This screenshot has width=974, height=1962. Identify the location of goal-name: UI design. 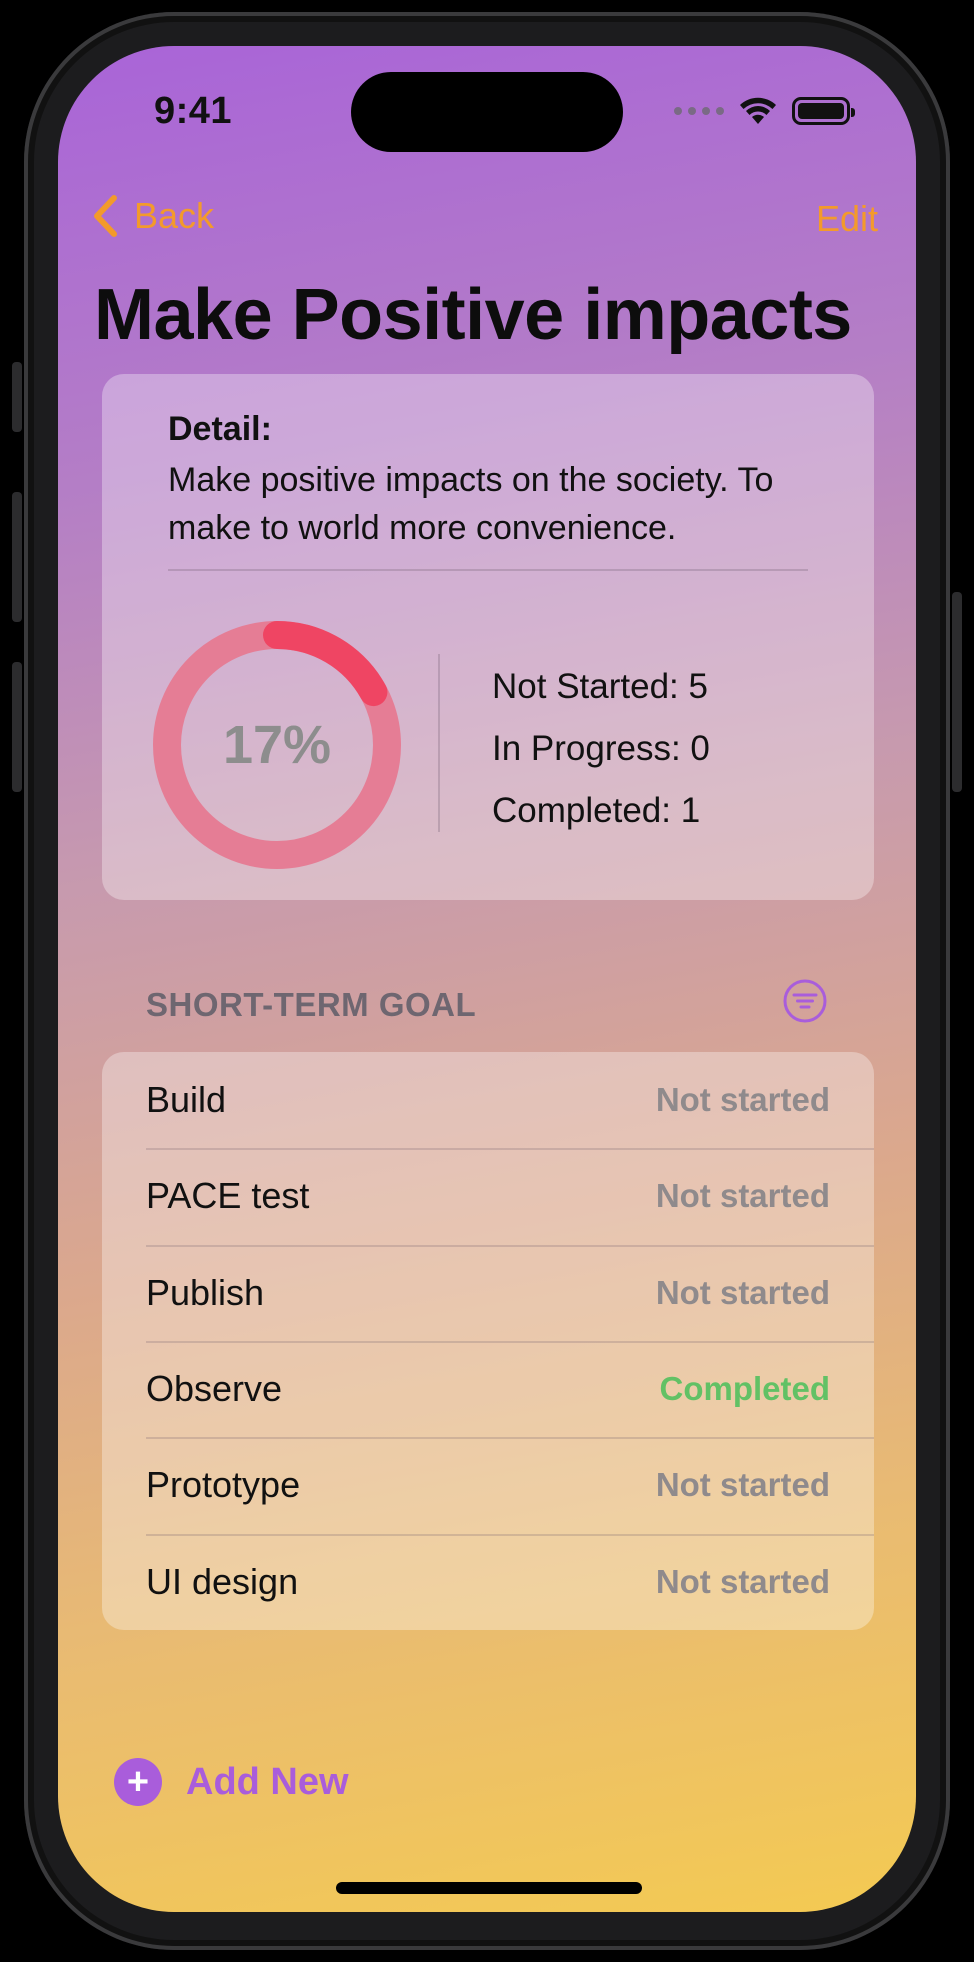
(222, 1581).